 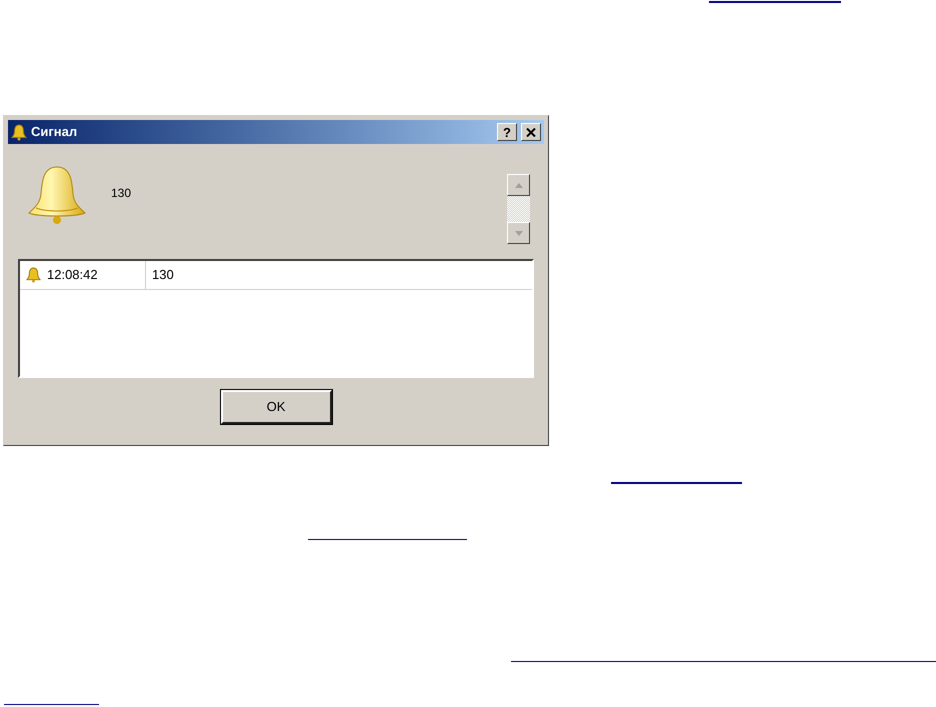 I want to click on alert-message: 130, so click(x=121, y=193).